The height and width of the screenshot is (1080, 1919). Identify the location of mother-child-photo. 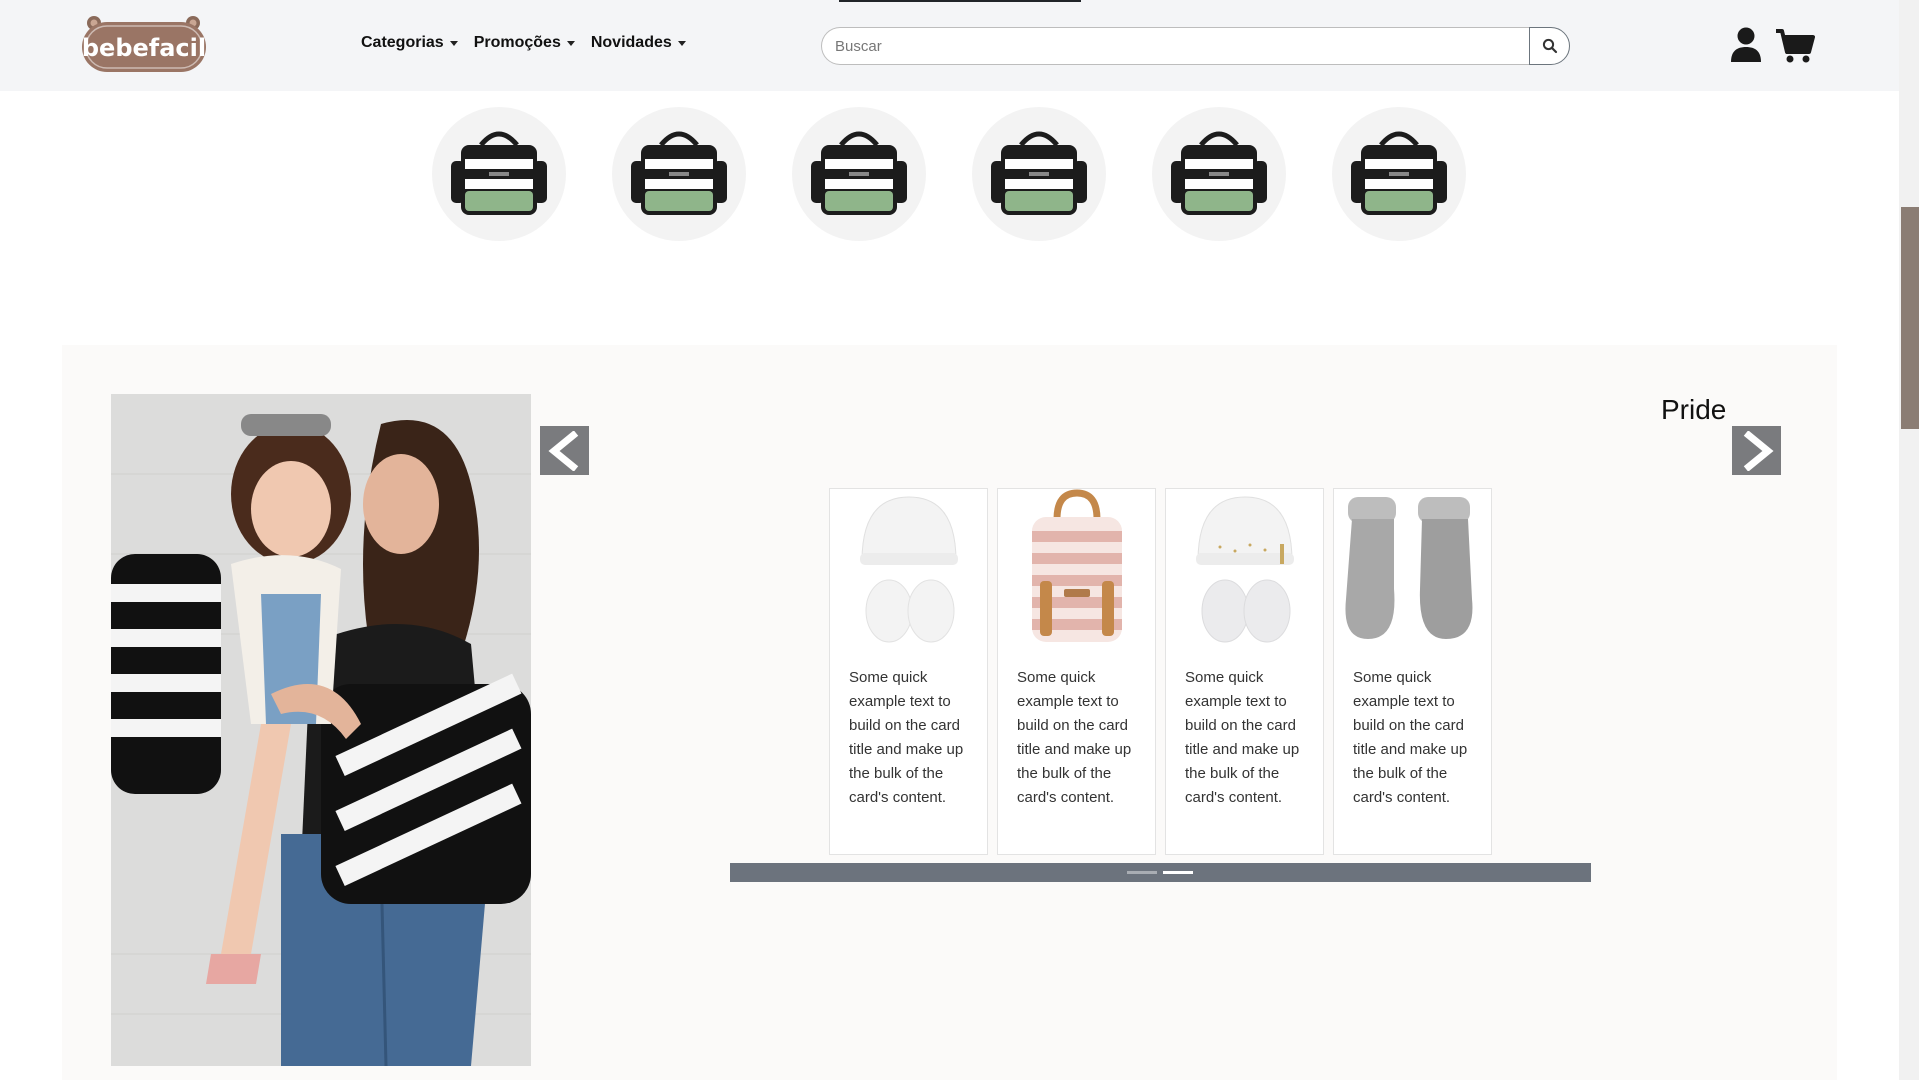
(321, 730).